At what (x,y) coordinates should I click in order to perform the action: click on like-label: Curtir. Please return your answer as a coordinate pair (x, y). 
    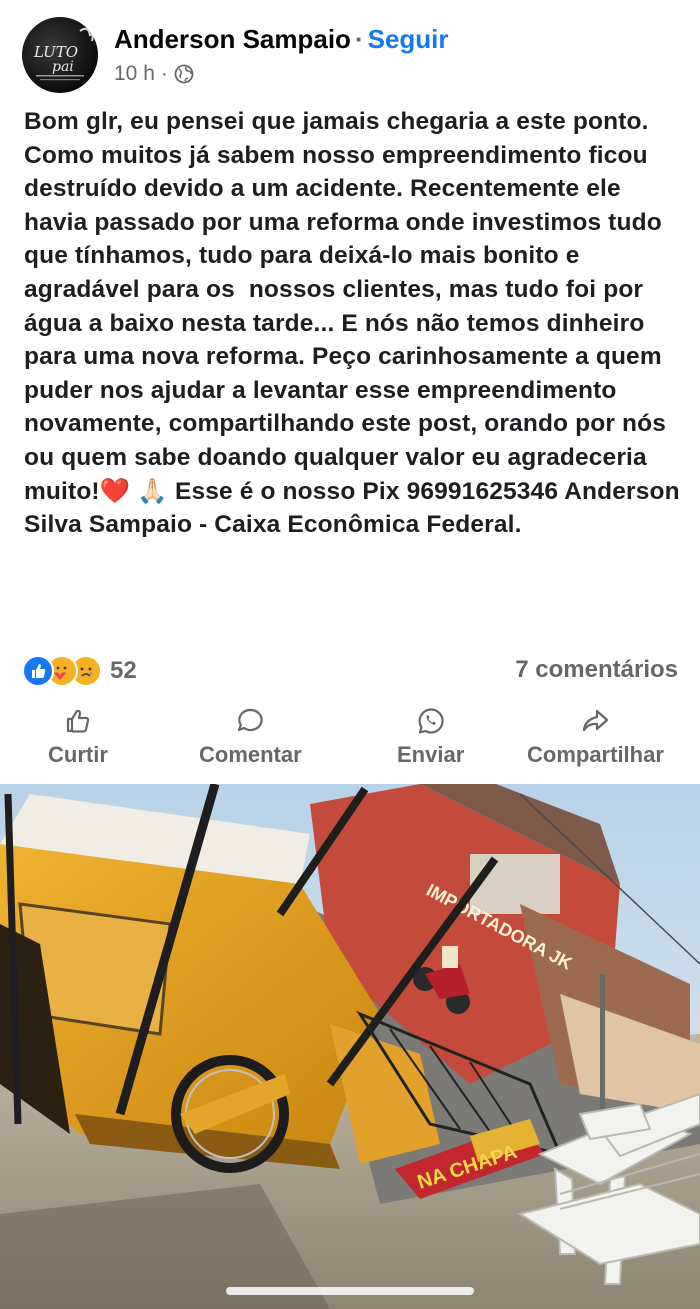
    Looking at the image, I should click on (78, 754).